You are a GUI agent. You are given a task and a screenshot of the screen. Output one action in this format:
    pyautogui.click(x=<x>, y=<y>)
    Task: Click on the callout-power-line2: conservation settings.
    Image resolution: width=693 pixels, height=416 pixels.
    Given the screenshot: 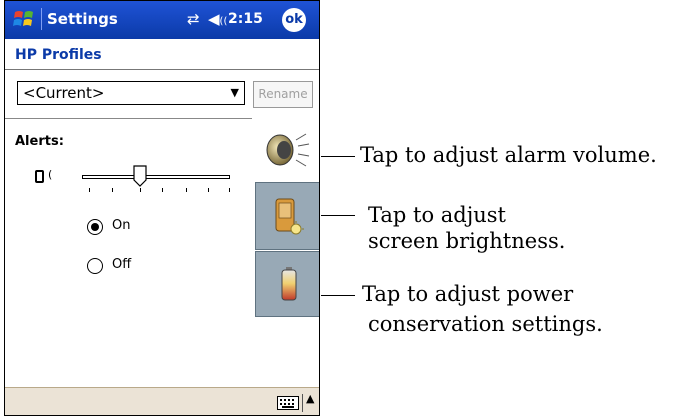 What is the action you would take?
    pyautogui.click(x=485, y=324)
    